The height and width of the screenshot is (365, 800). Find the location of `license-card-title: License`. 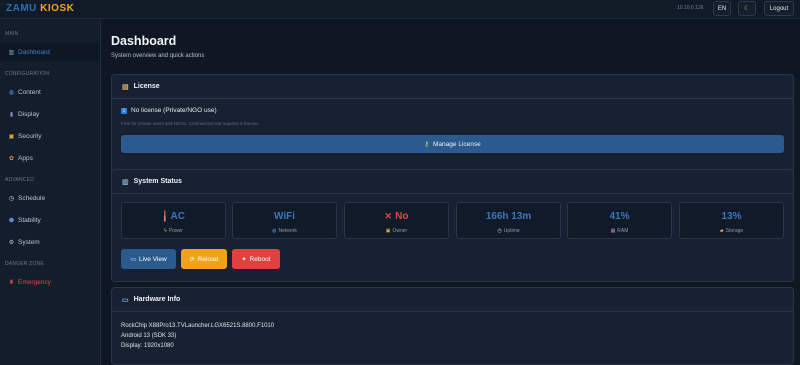

license-card-title: License is located at coordinates (146, 86).